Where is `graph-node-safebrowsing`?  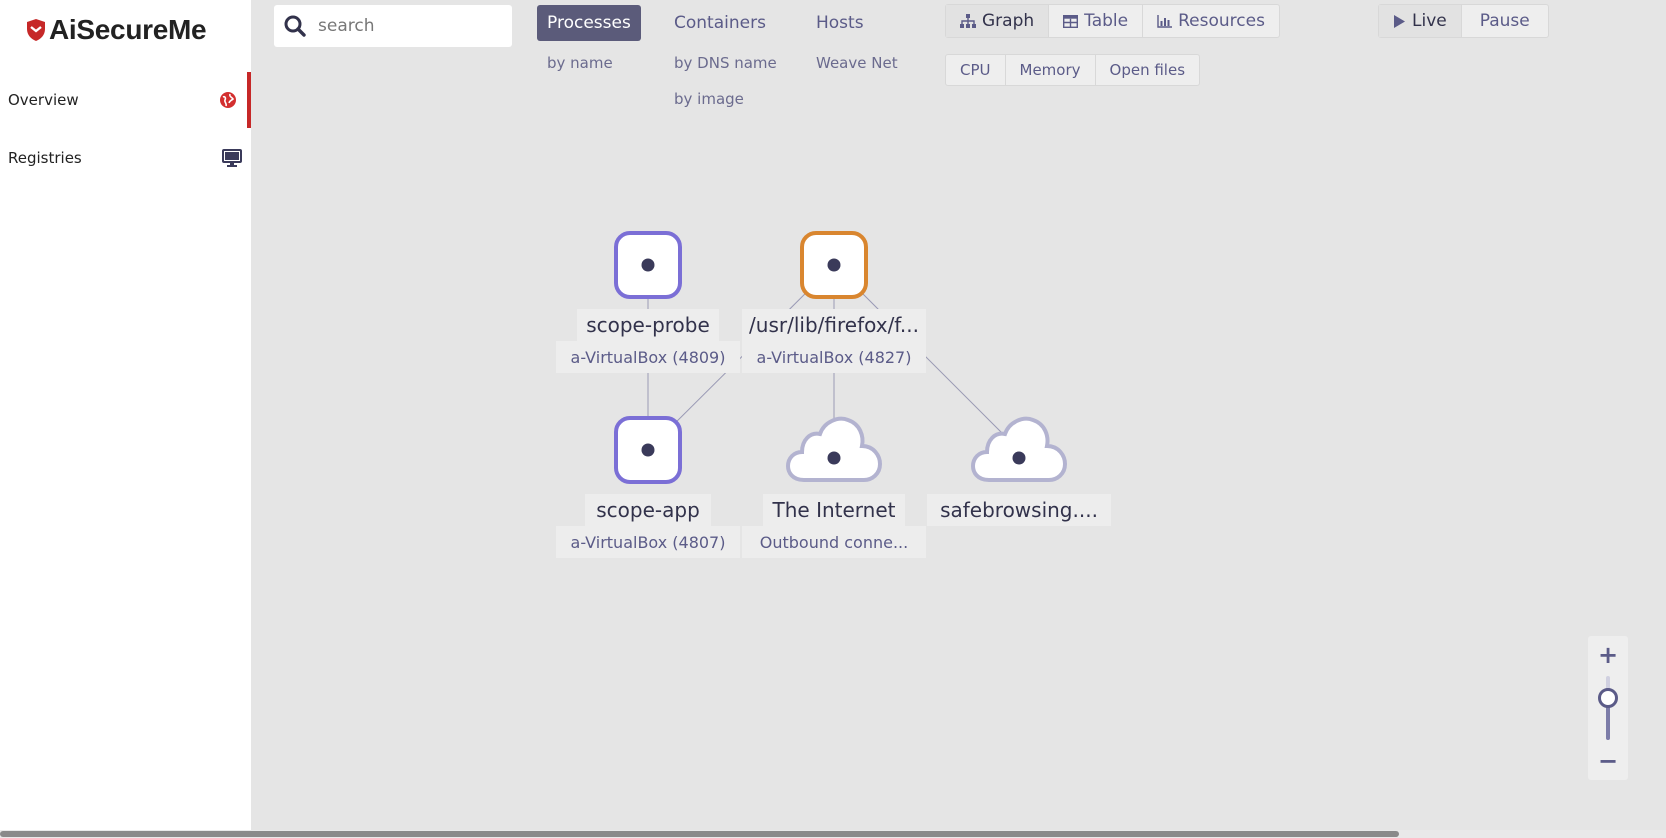 graph-node-safebrowsing is located at coordinates (1019, 450).